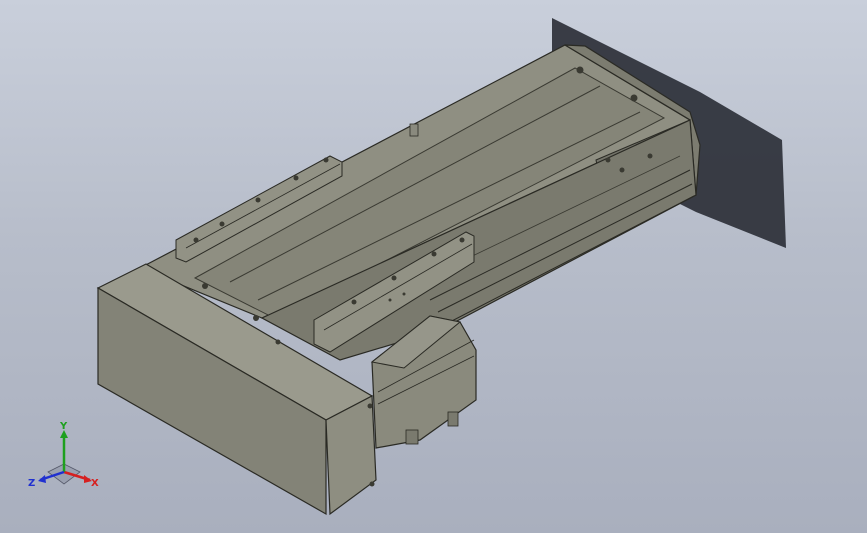 The width and height of the screenshot is (867, 533). What do you see at coordinates (414, 130) in the screenshot?
I see `rear-tab` at bounding box center [414, 130].